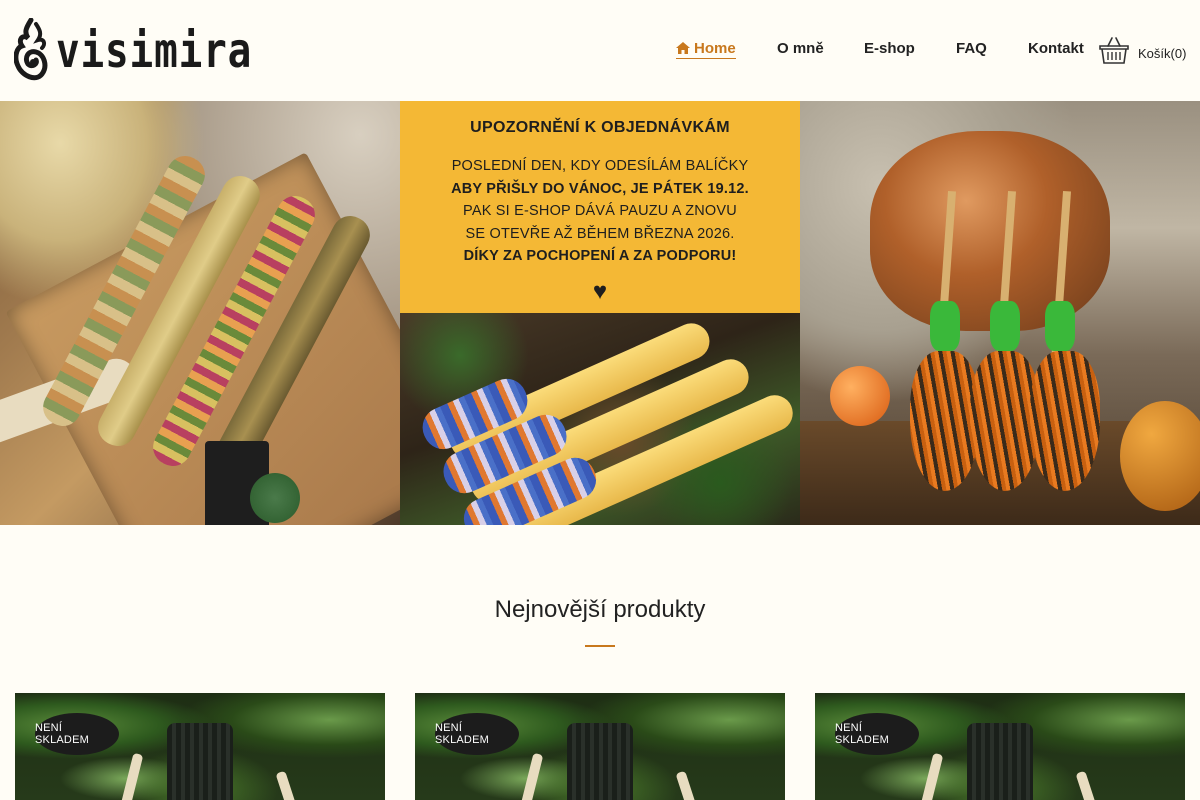 Image resolution: width=1200 pixels, height=800 pixels. Describe the element at coordinates (971, 48) in the screenshot. I see `nav-item-faq: FAQ` at that location.